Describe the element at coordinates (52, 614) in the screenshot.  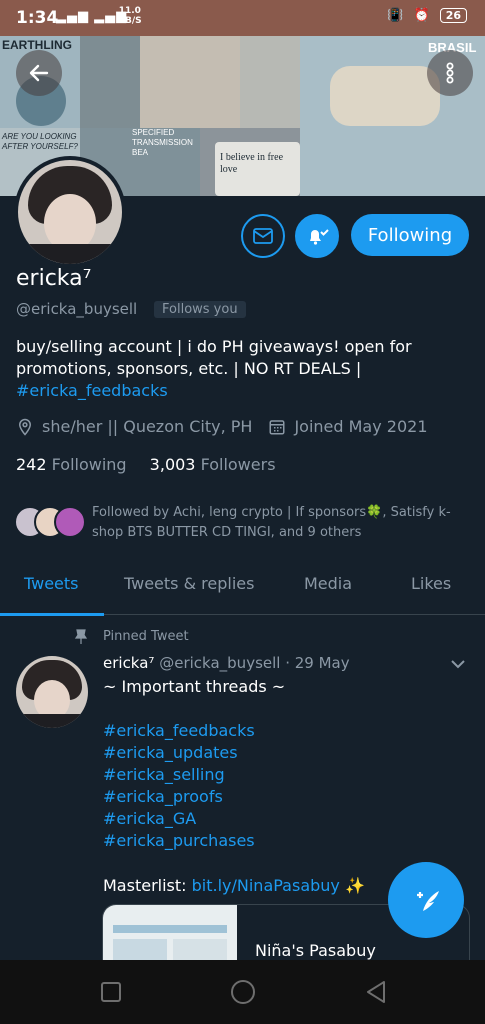
I see `tab-indicator` at that location.